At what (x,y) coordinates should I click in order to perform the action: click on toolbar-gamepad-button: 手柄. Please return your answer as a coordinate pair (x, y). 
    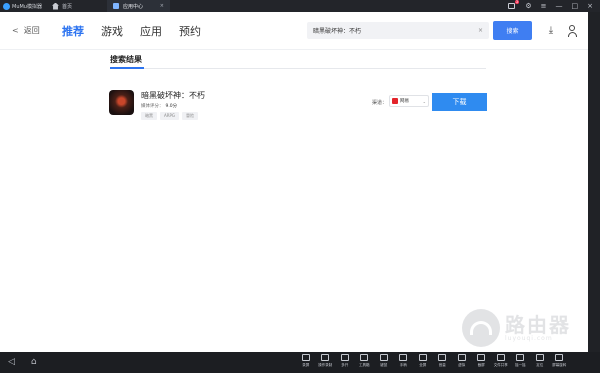
    Looking at the image, I should click on (404, 361).